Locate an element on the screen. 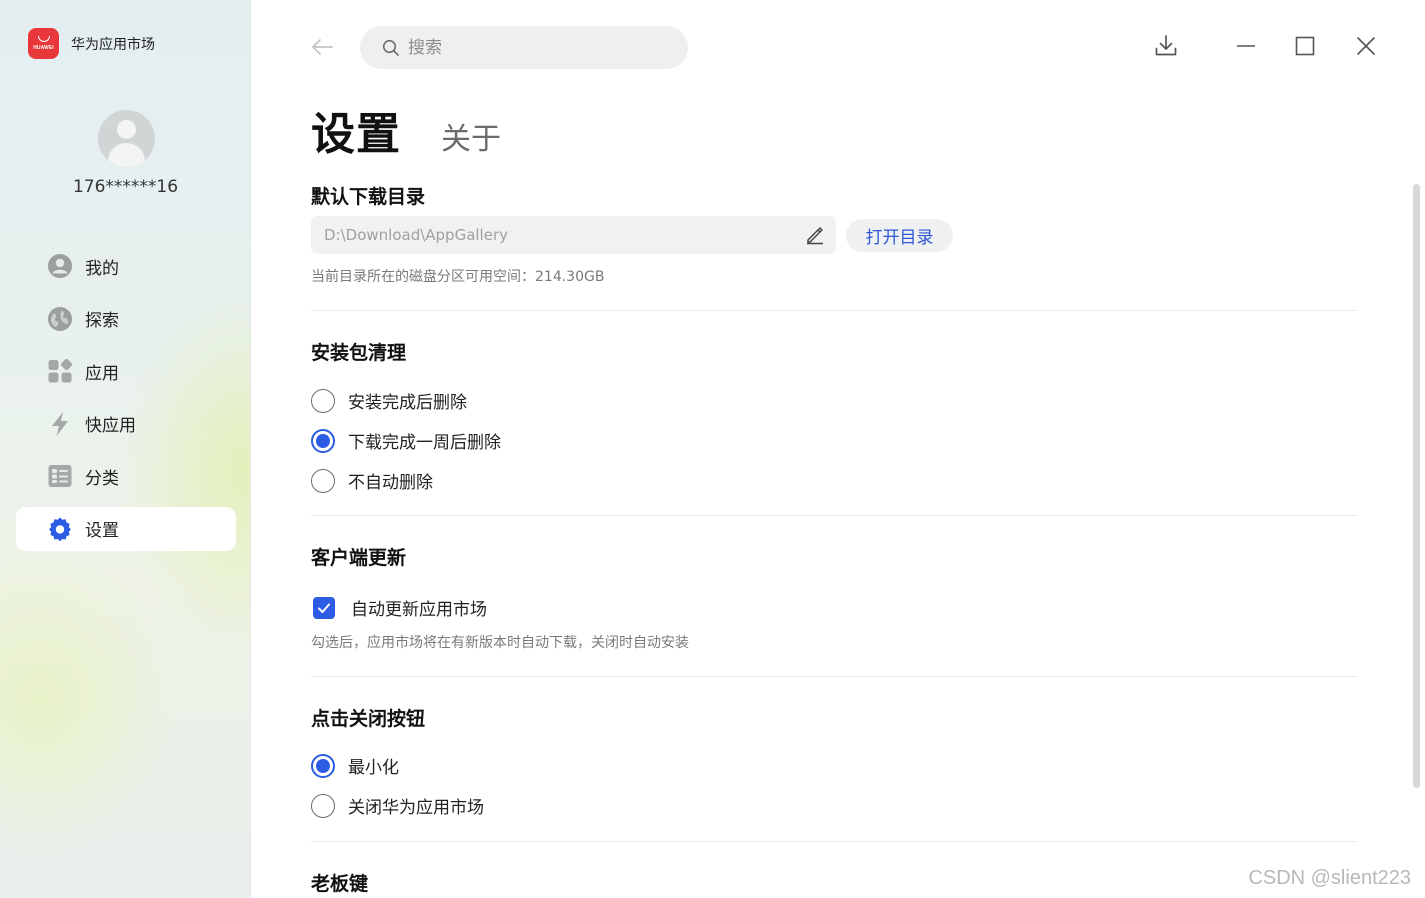 The height and width of the screenshot is (898, 1425). close-icon is located at coordinates (1366, 46).